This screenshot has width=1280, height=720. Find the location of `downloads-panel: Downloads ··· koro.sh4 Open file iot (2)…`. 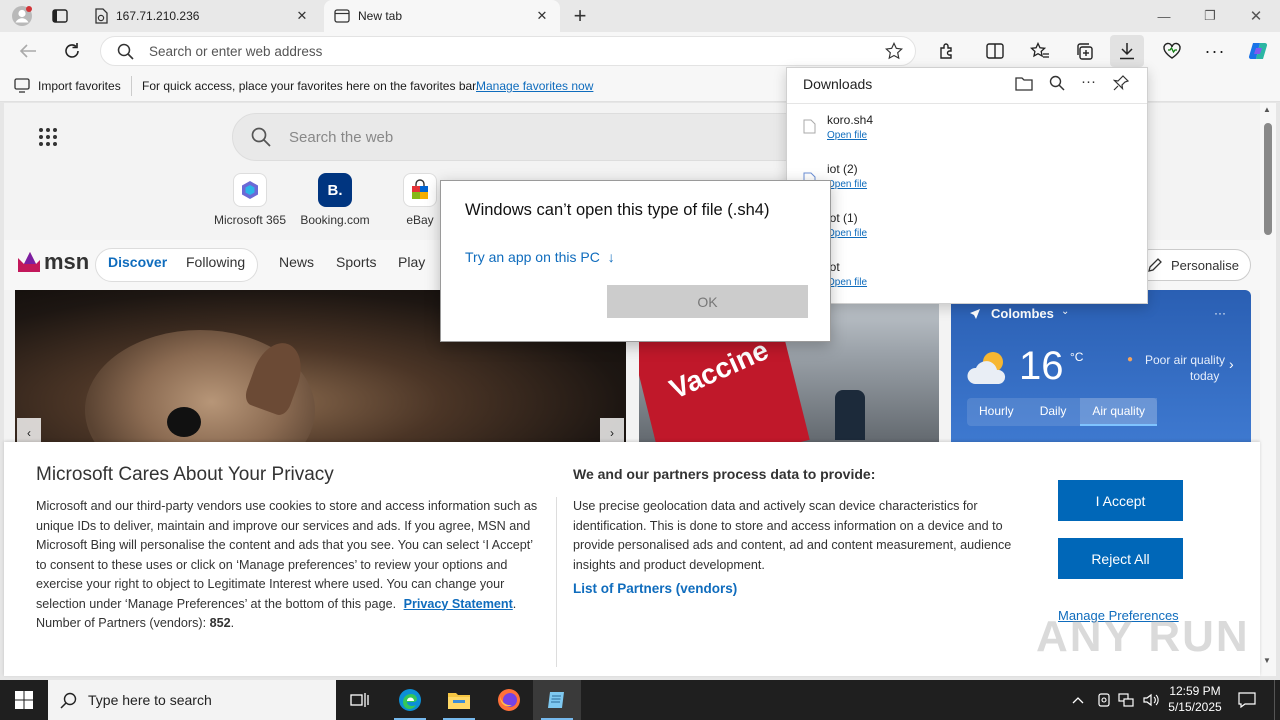

downloads-panel: Downloads ··· koro.sh4 Open file iot (2)… is located at coordinates (967, 185).